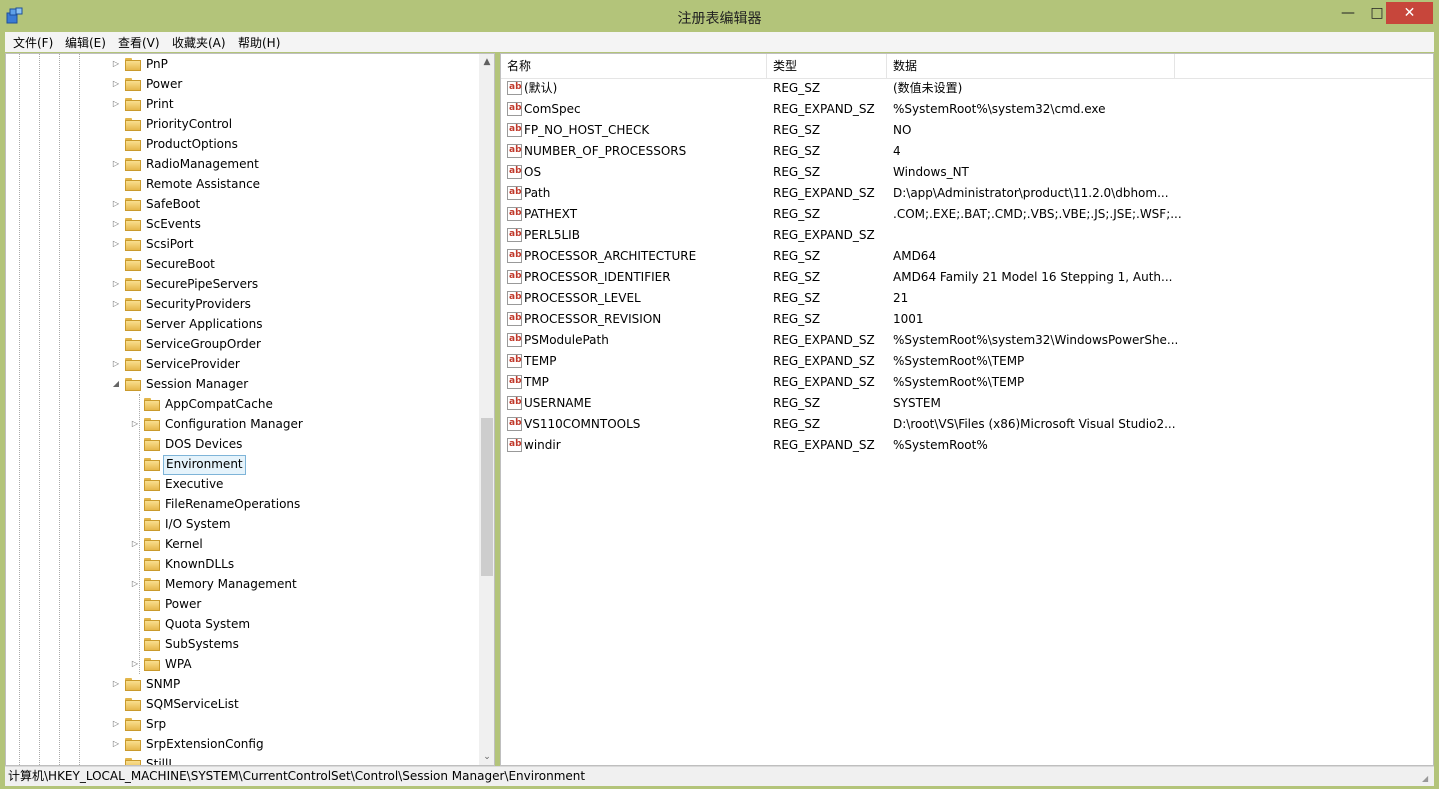 This screenshot has width=1439, height=789. Describe the element at coordinates (967, 445) in the screenshot. I see `value-row: ab windir REG_EXPAND_SZ %SystemRoot%` at that location.